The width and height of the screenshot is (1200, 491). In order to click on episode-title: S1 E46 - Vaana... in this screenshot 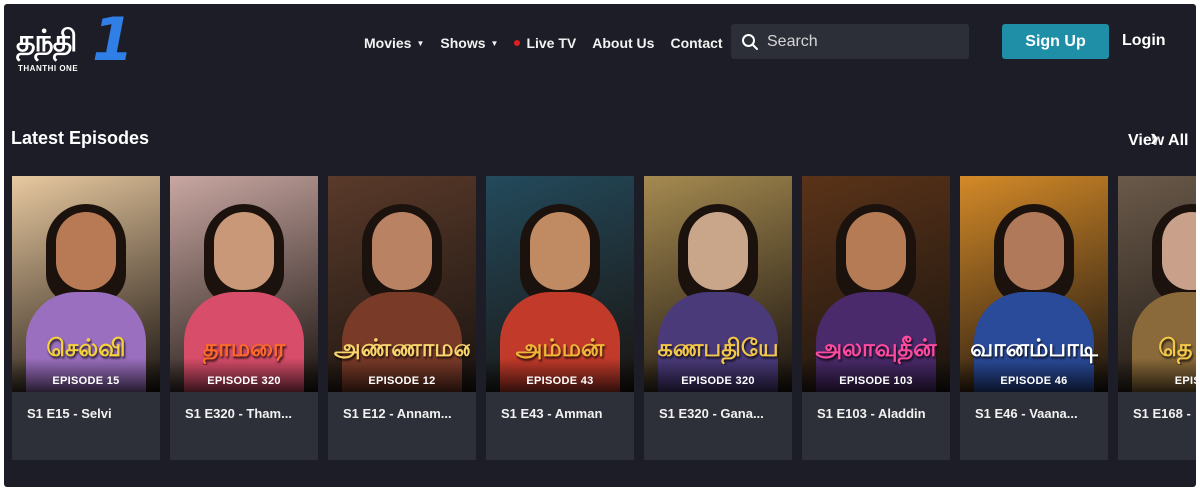, I will do `click(1026, 413)`.